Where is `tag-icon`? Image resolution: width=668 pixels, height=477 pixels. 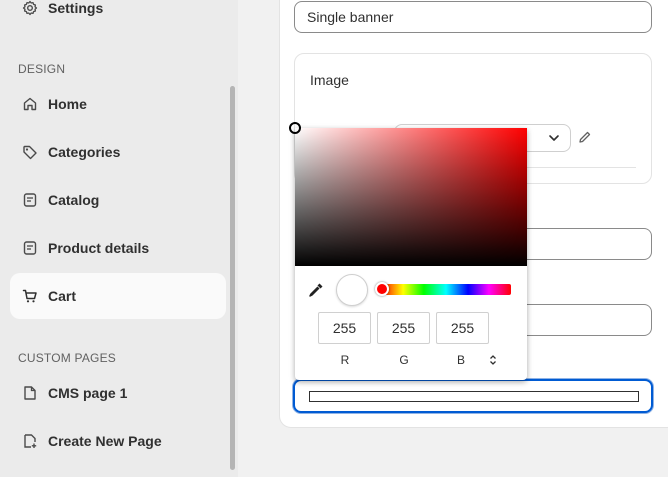 tag-icon is located at coordinates (30, 152).